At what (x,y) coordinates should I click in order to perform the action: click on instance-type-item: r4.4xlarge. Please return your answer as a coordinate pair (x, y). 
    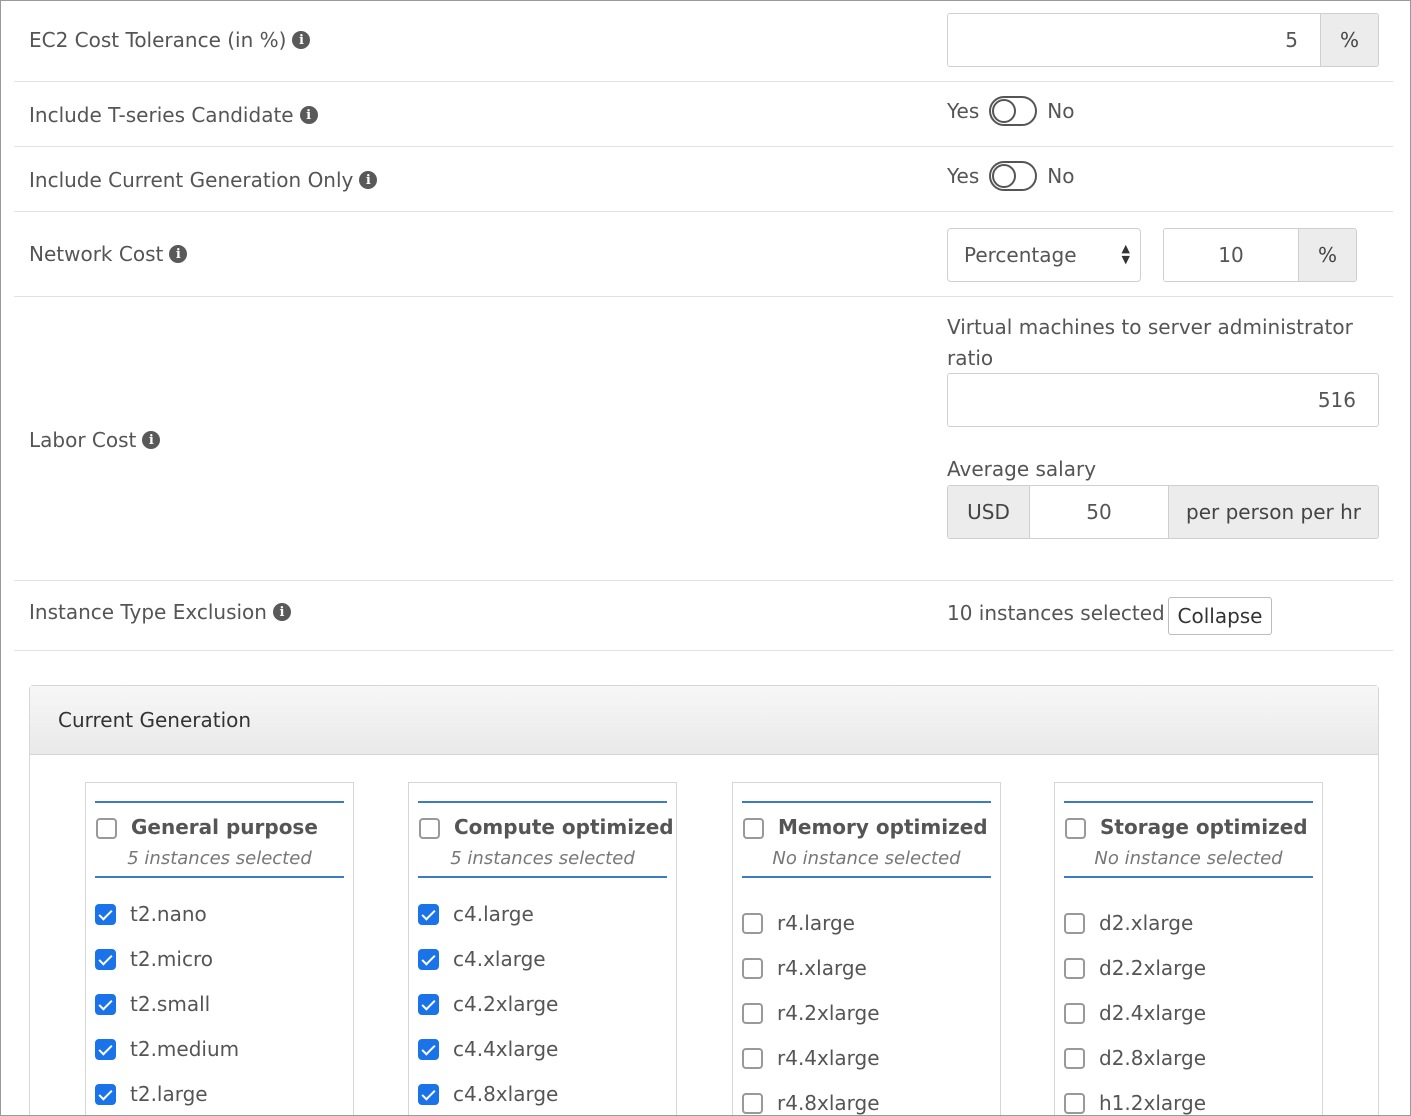
    Looking at the image, I should click on (811, 1058).